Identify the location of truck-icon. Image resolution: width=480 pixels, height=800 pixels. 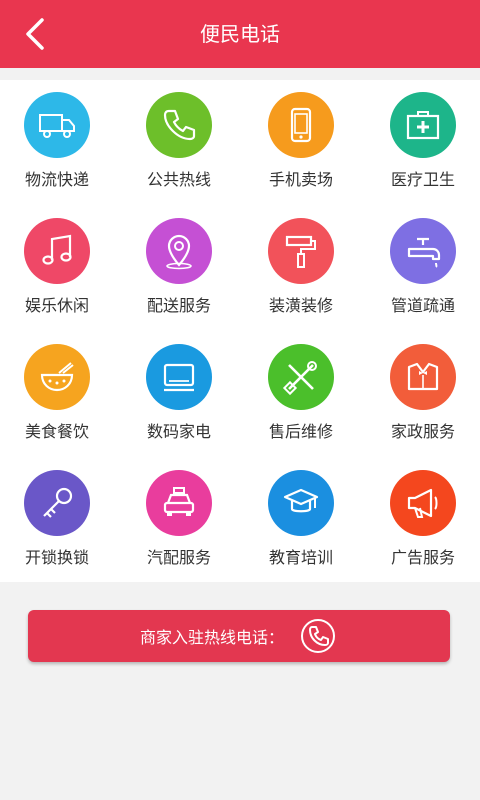
(57, 125).